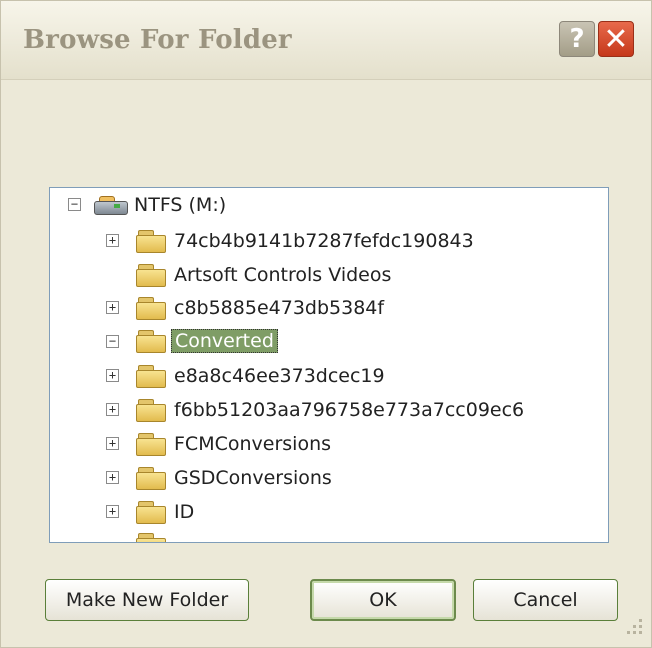 The image size is (652, 648). Describe the element at coordinates (151, 341) in the screenshot. I see `open-folder-icon` at that location.